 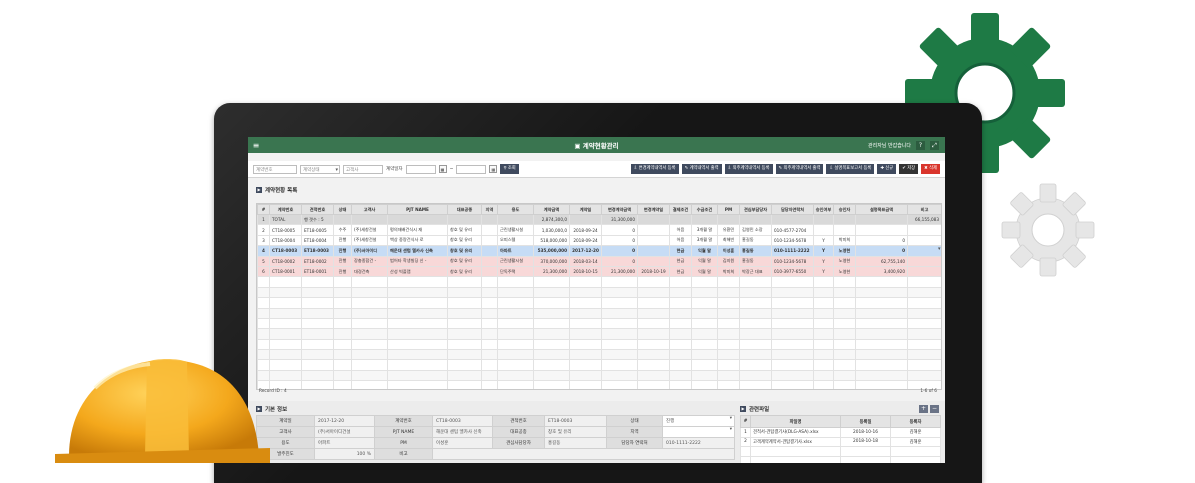 I want to click on form-field: ▾, so click(x=698, y=432).